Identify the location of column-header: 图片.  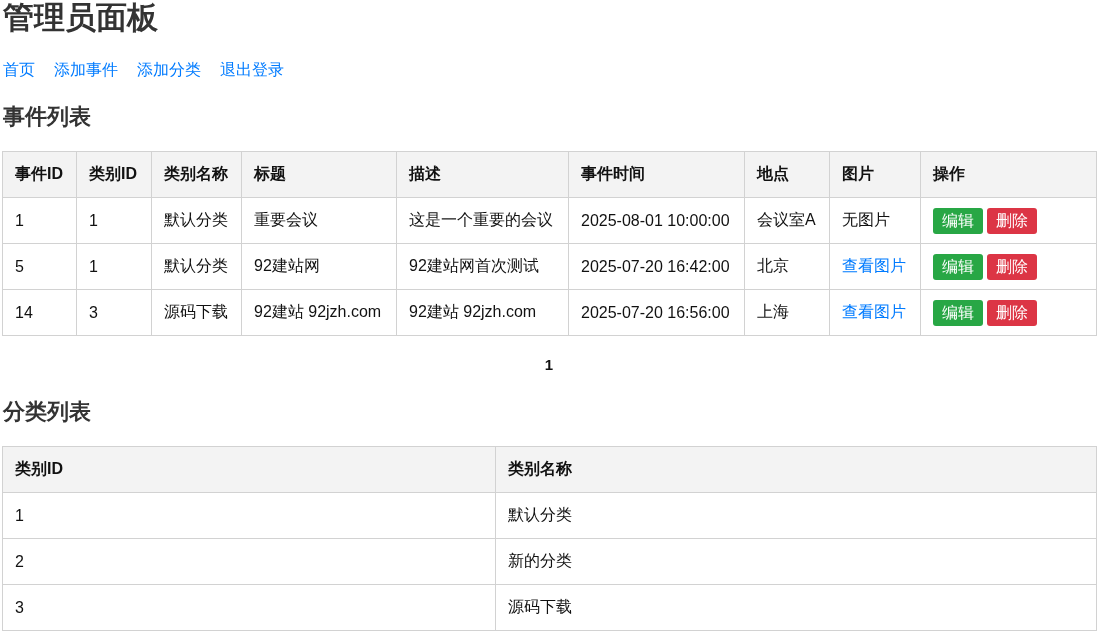
(875, 174).